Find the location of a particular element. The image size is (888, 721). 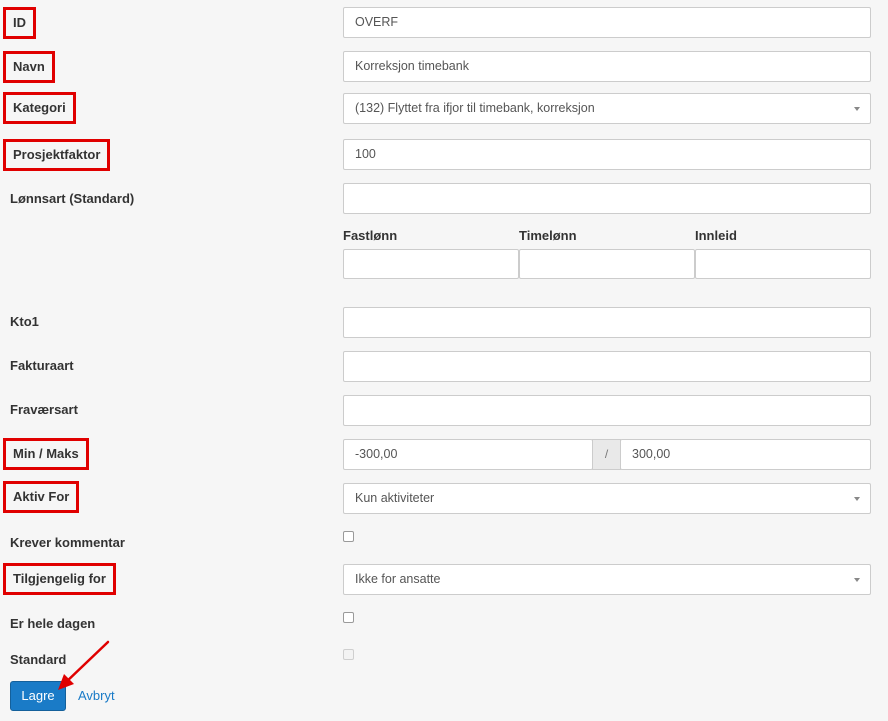

fravaersart-label: Fraværsart is located at coordinates (44, 409).